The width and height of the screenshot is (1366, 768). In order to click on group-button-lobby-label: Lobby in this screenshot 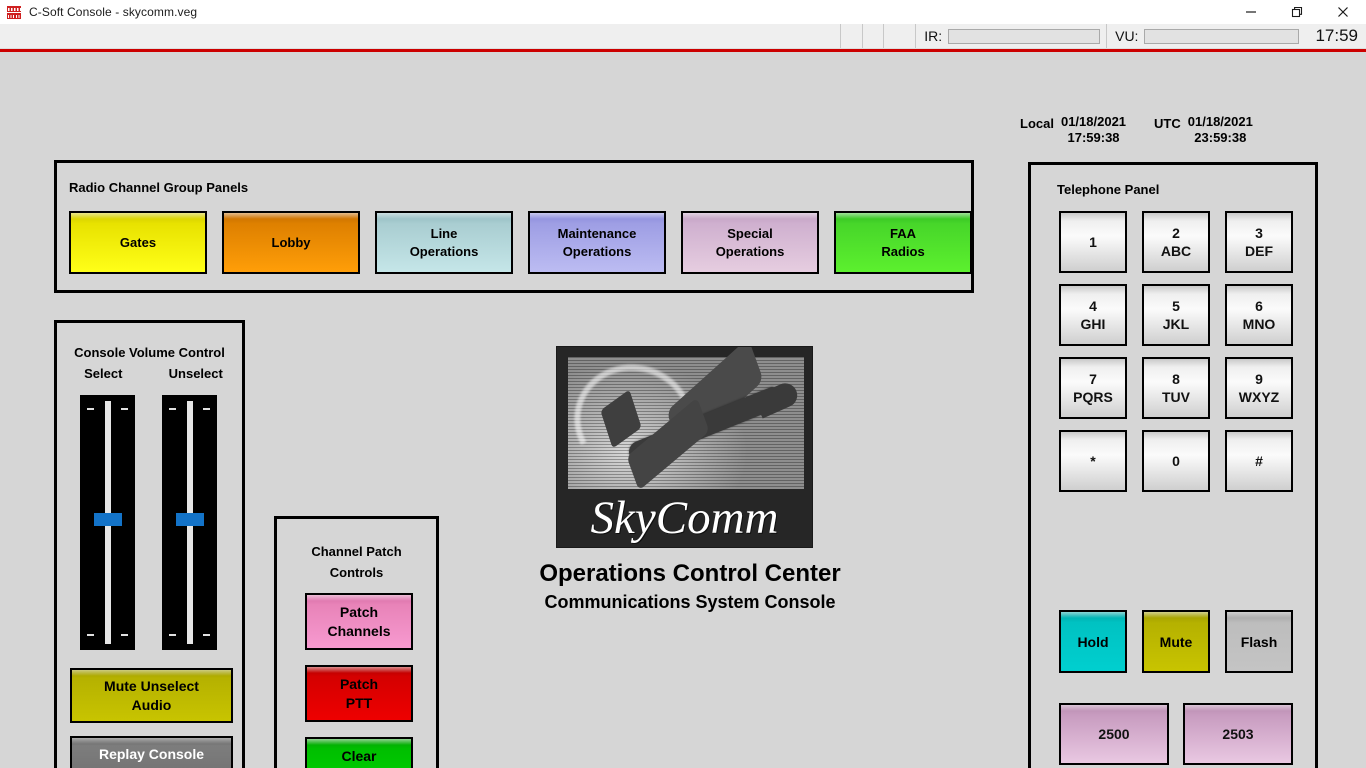, I will do `click(291, 242)`.